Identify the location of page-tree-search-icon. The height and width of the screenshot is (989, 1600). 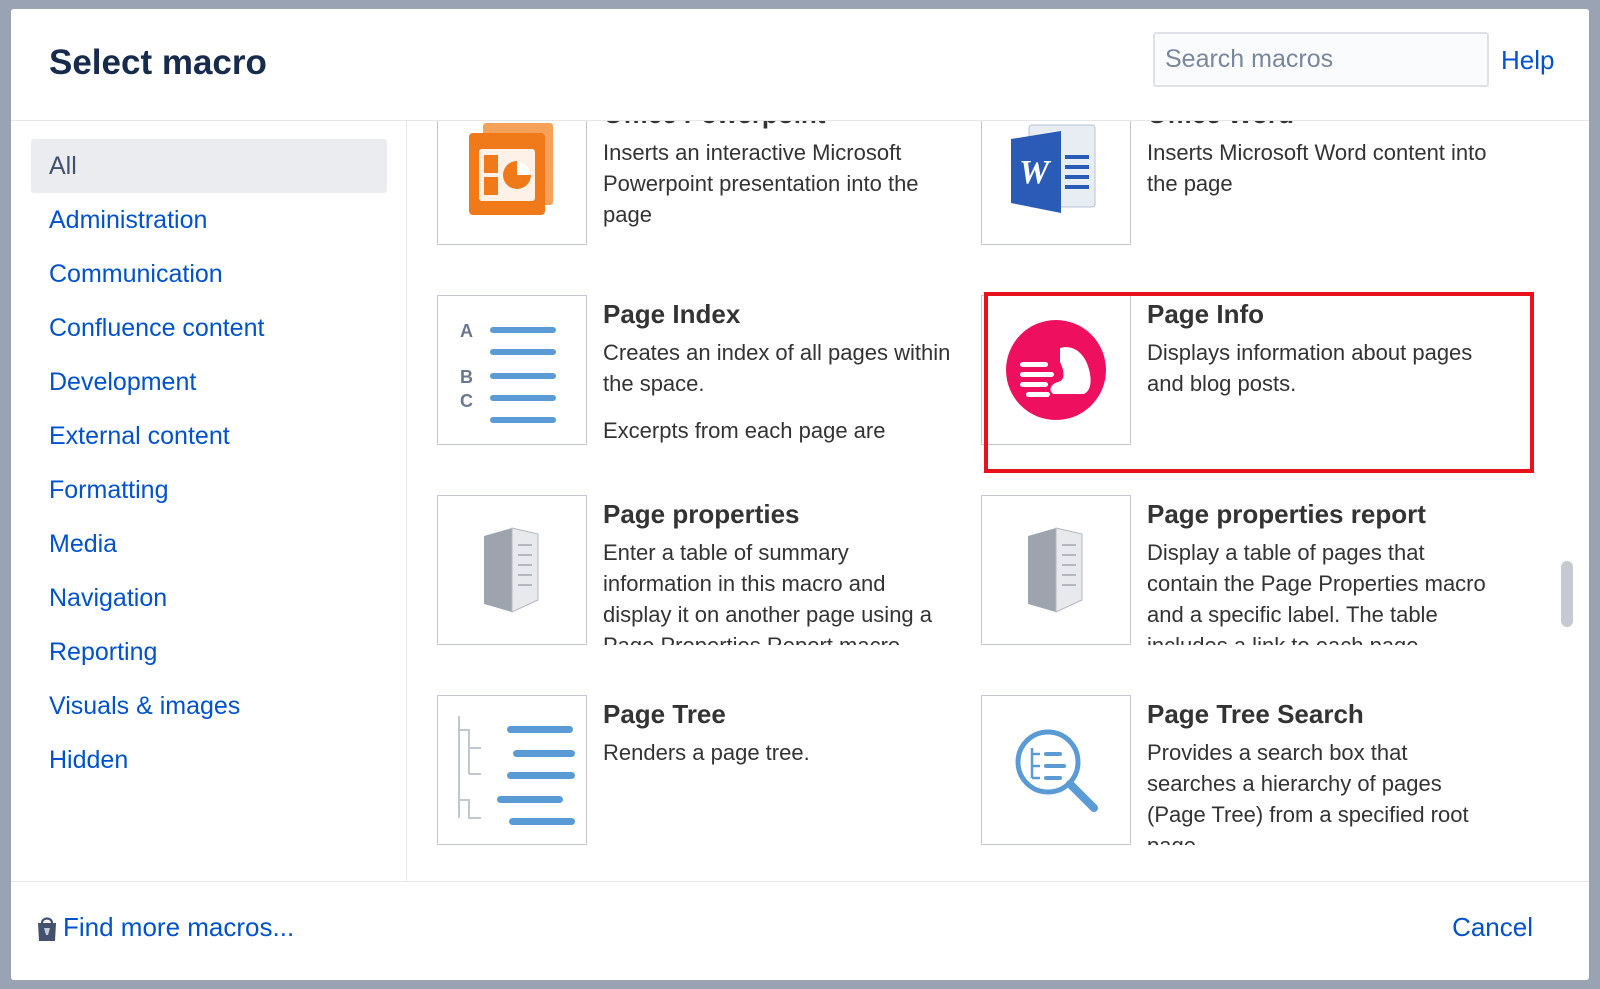
(1056, 770).